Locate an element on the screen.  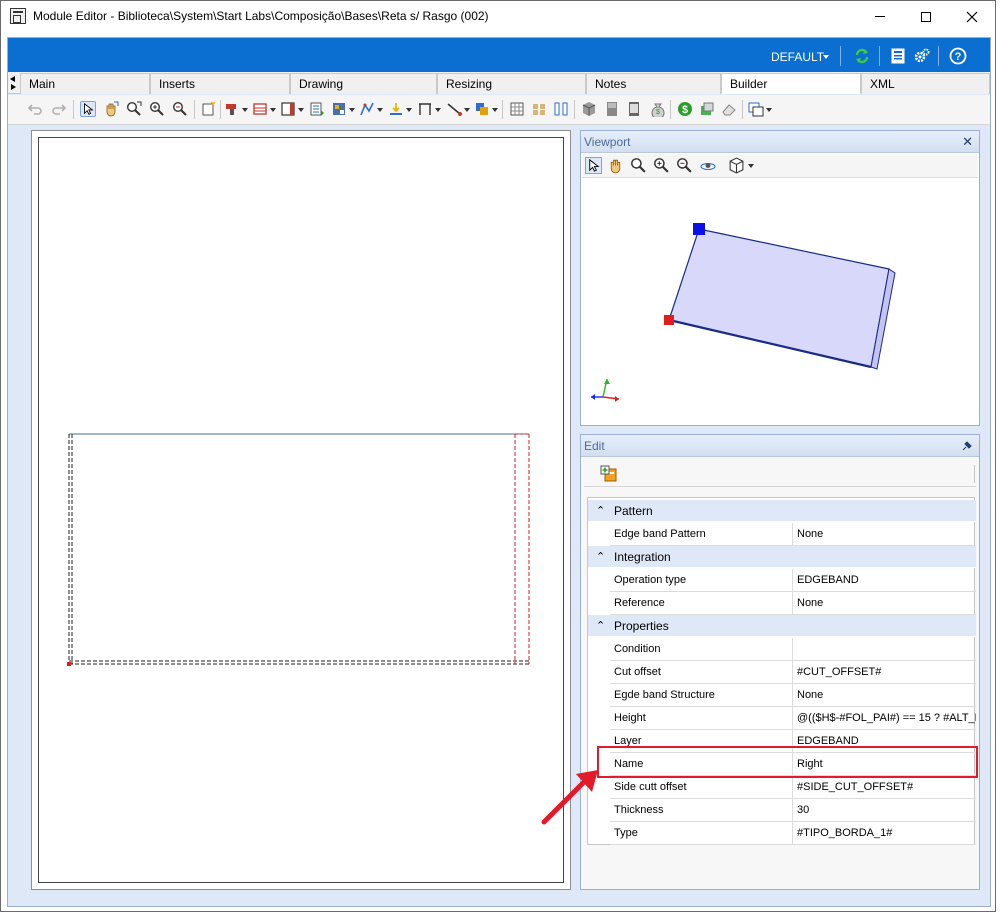
property-row-side-cut-offset: Side cutt offset #SIDE_CUT_OFFSET# is located at coordinates (793, 787).